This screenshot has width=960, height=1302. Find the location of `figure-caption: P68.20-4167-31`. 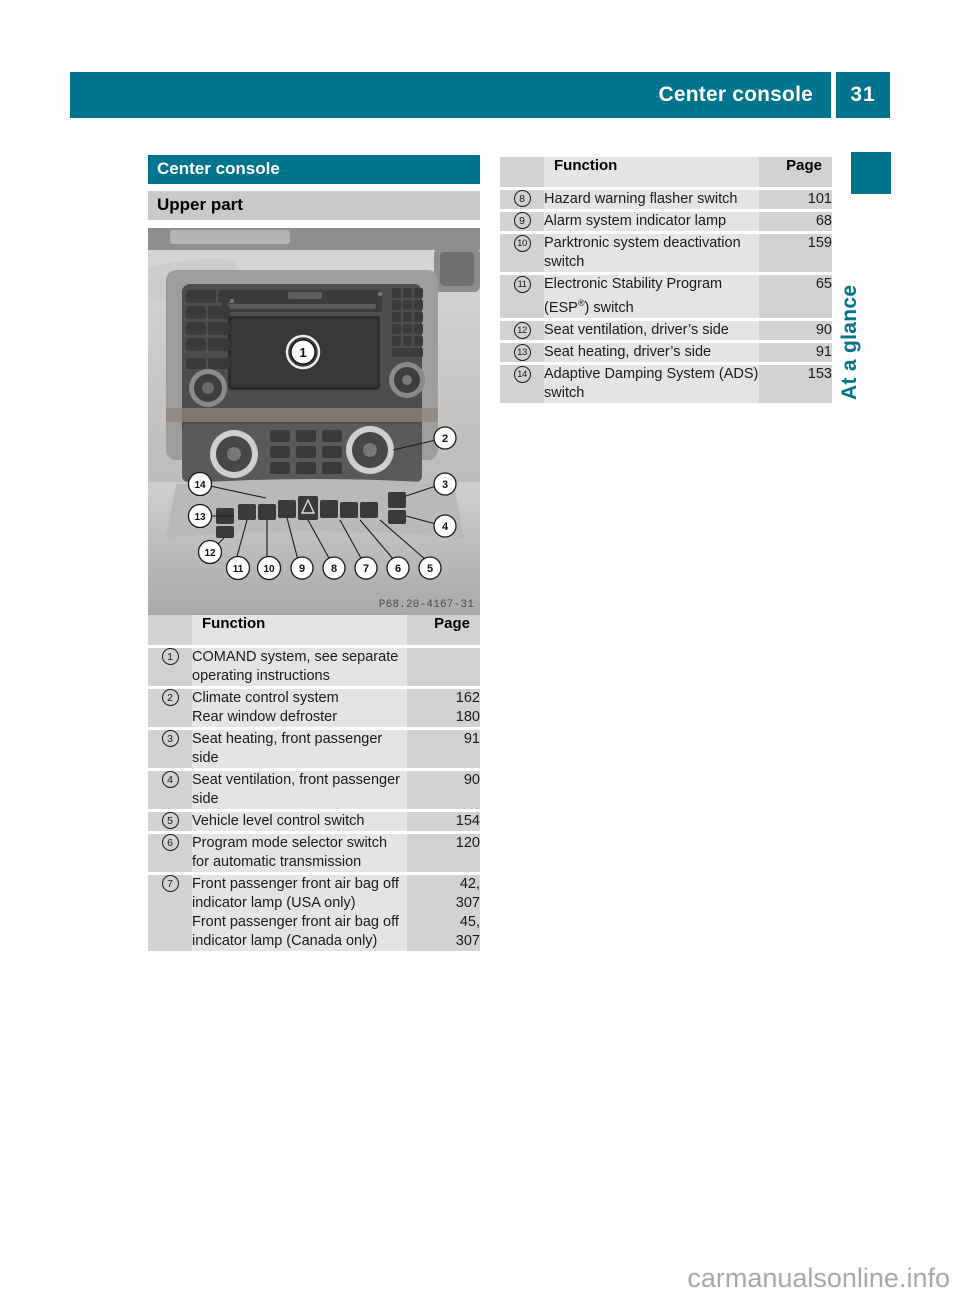

figure-caption: P68.20-4167-31 is located at coordinates (426, 605).